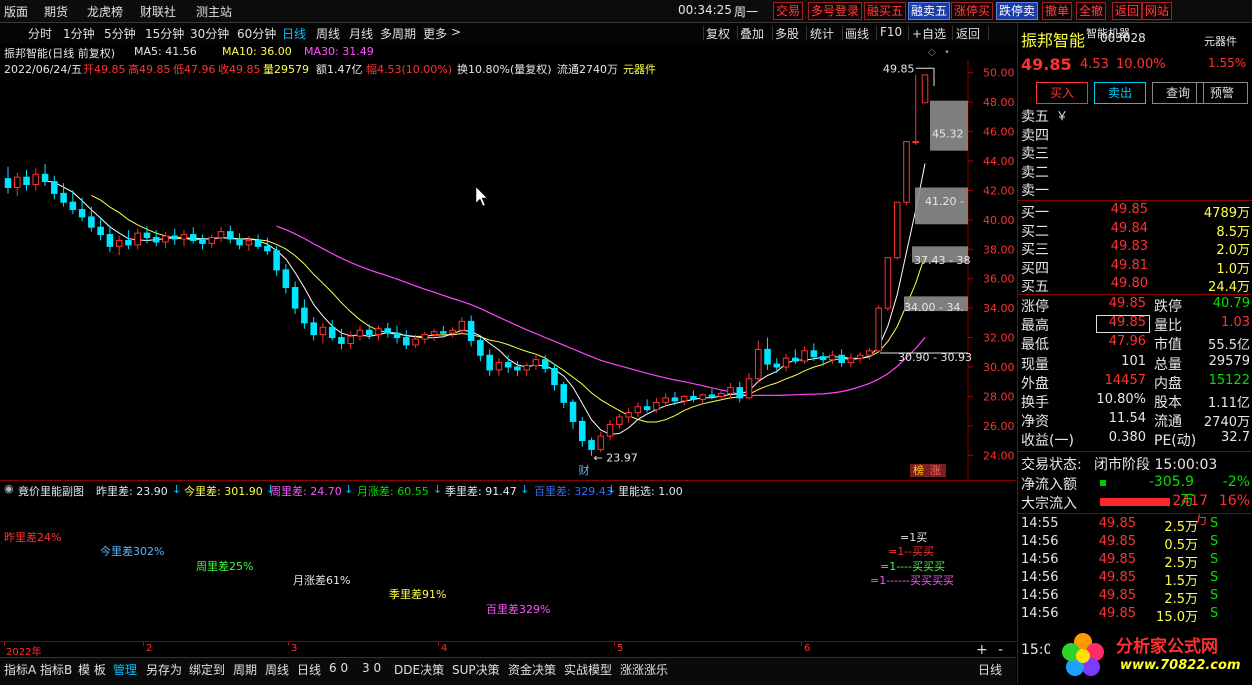 The width and height of the screenshot is (1252, 685). Describe the element at coordinates (9, 488) in the screenshot. I see `sub-panel-icon: ◉` at that location.